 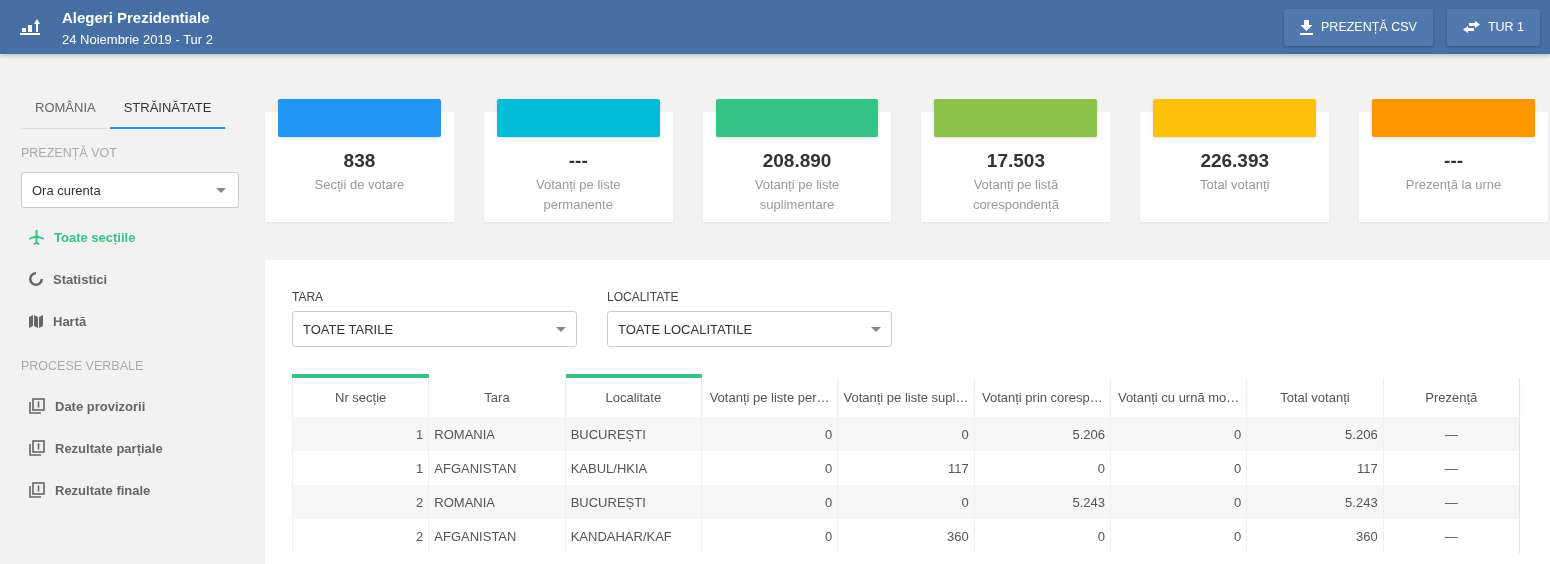 What do you see at coordinates (36, 321) in the screenshot?
I see `map-icon` at bounding box center [36, 321].